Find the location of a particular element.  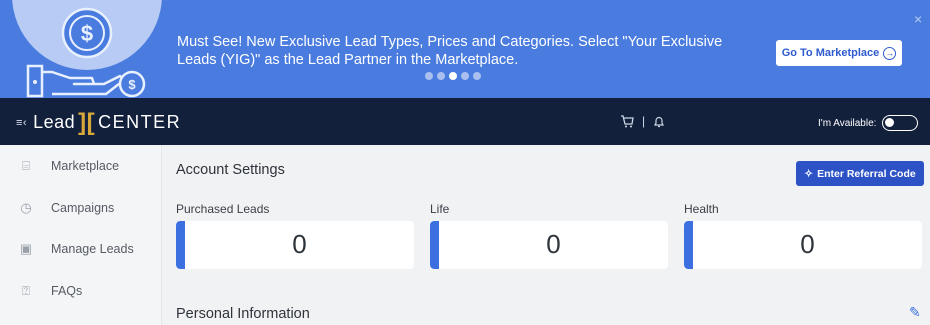

stat-card-health: 0 is located at coordinates (803, 245).